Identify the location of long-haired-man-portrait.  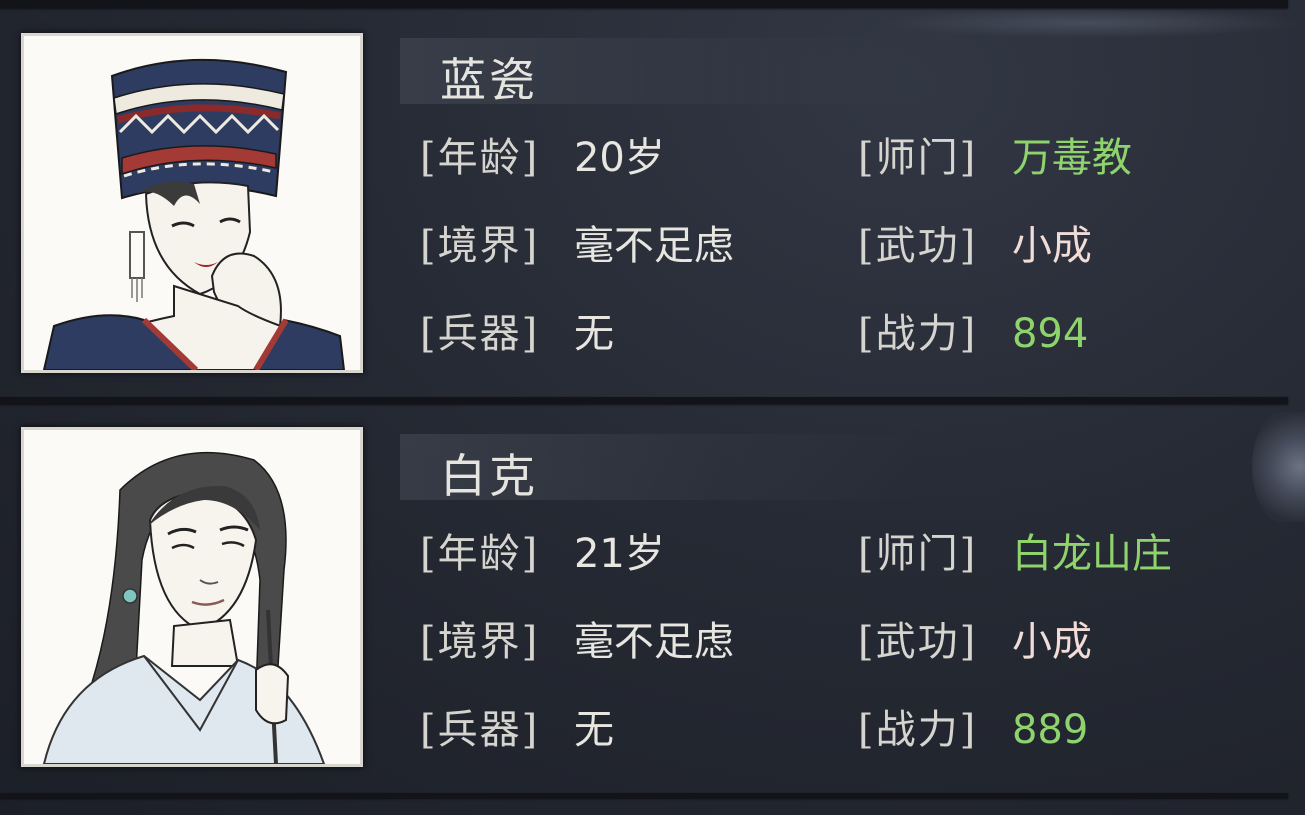
(192, 597).